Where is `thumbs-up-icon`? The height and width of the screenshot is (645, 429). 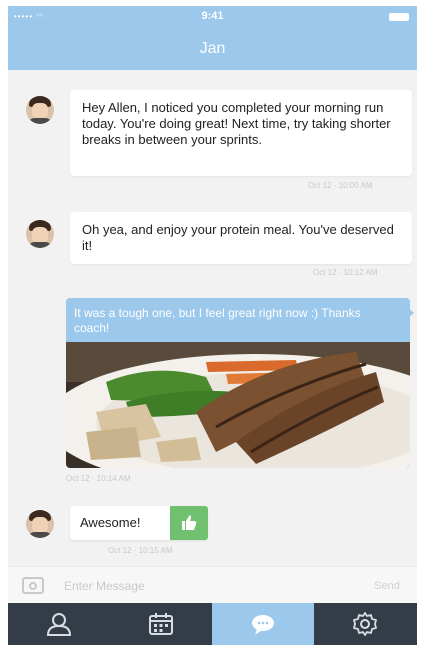
thumbs-up-icon is located at coordinates (189, 522).